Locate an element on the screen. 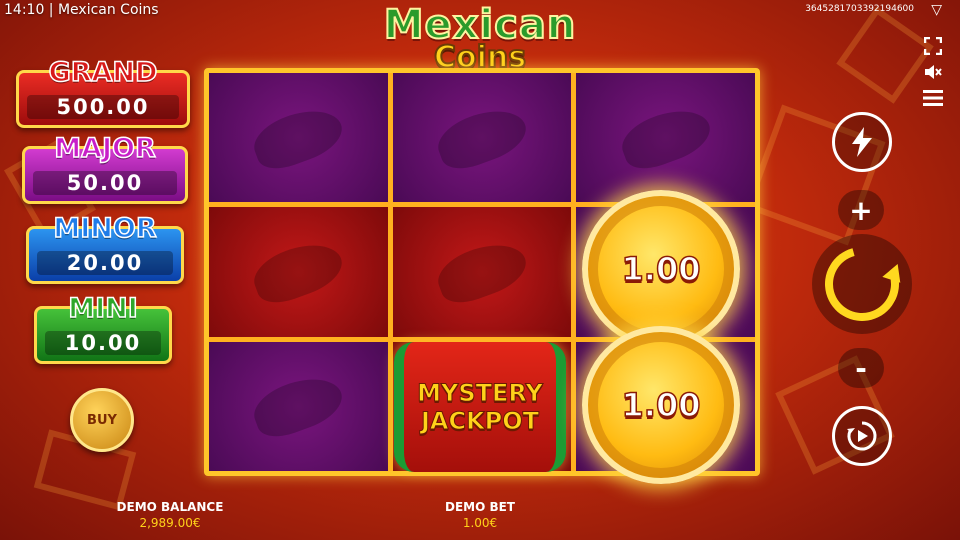 The width and height of the screenshot is (960, 540). jackpot-name: MINI is located at coordinates (102, 308).